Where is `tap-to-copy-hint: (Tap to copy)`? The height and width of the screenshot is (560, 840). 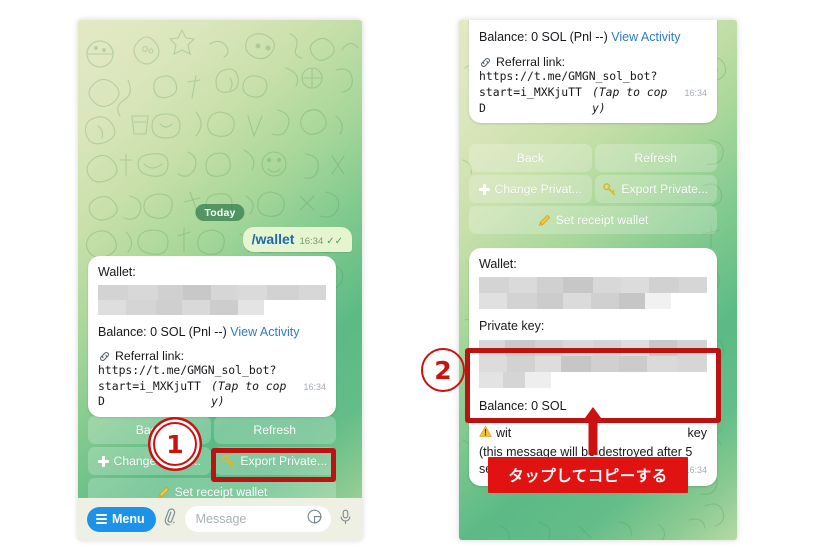
tap-to-copy-hint: (Tap to copy) is located at coordinates (248, 393).